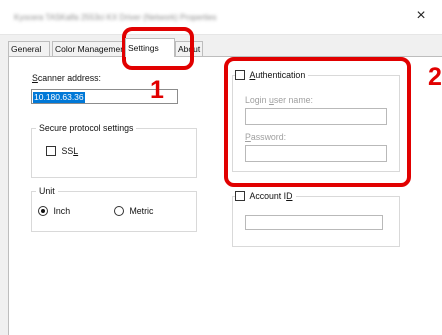  I want to click on callout-number-2: 2, so click(435, 77).